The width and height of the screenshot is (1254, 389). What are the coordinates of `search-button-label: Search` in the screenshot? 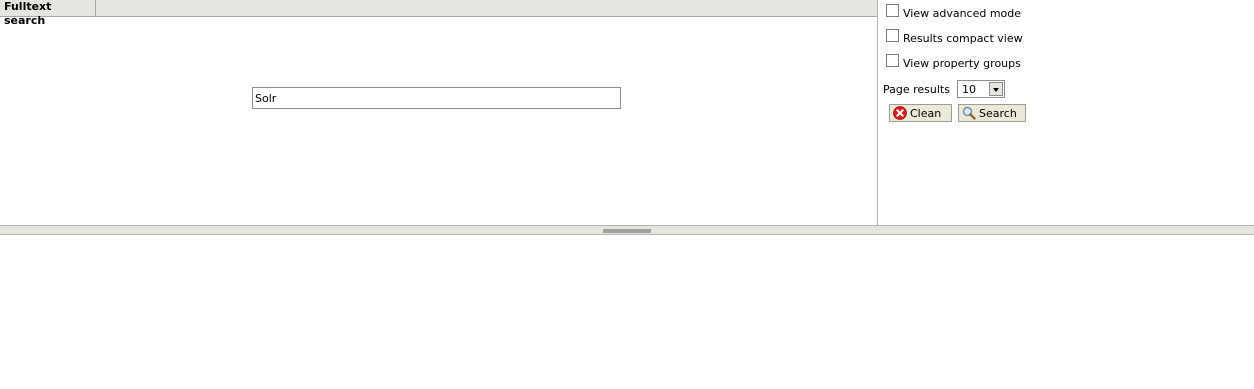 It's located at (998, 113).